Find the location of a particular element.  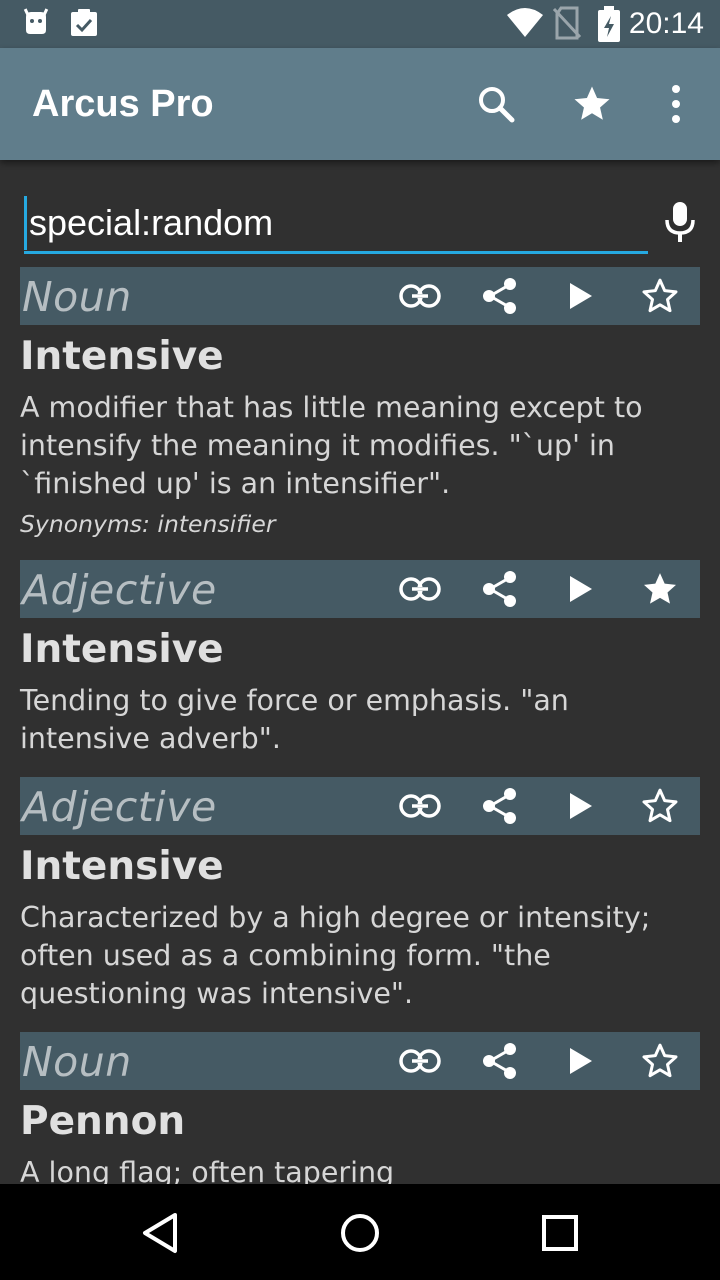

favorites-button is located at coordinates (592, 104).